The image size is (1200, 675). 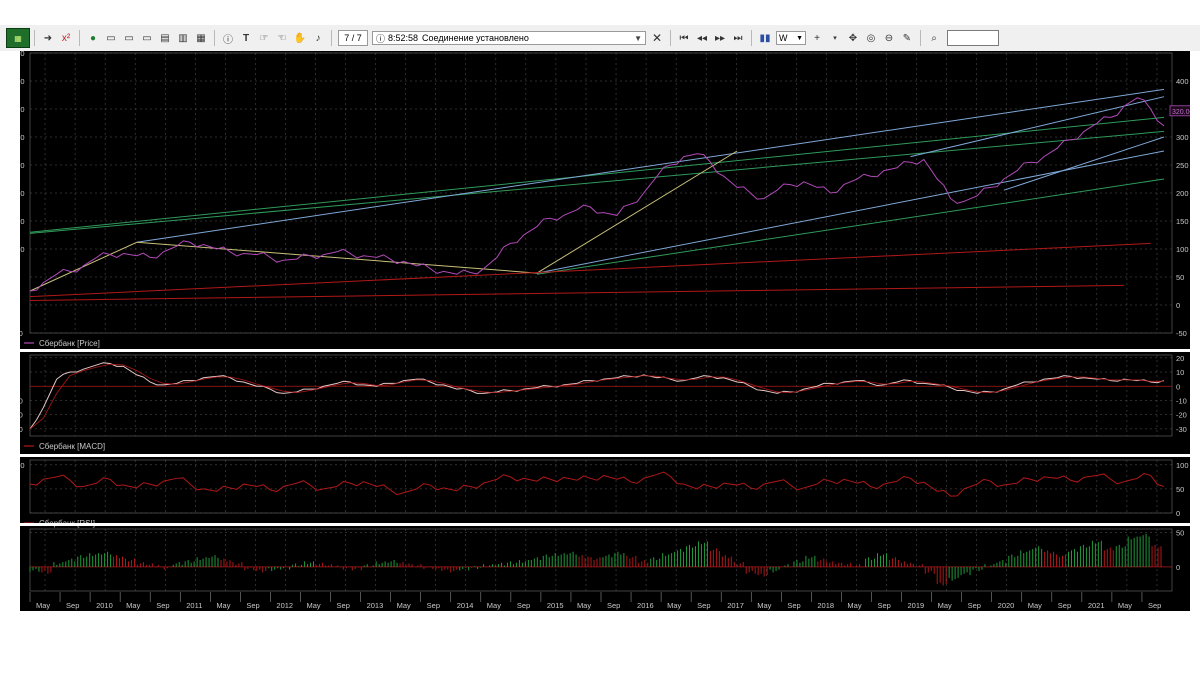 I want to click on last-icon: ⏭, so click(x=738, y=38).